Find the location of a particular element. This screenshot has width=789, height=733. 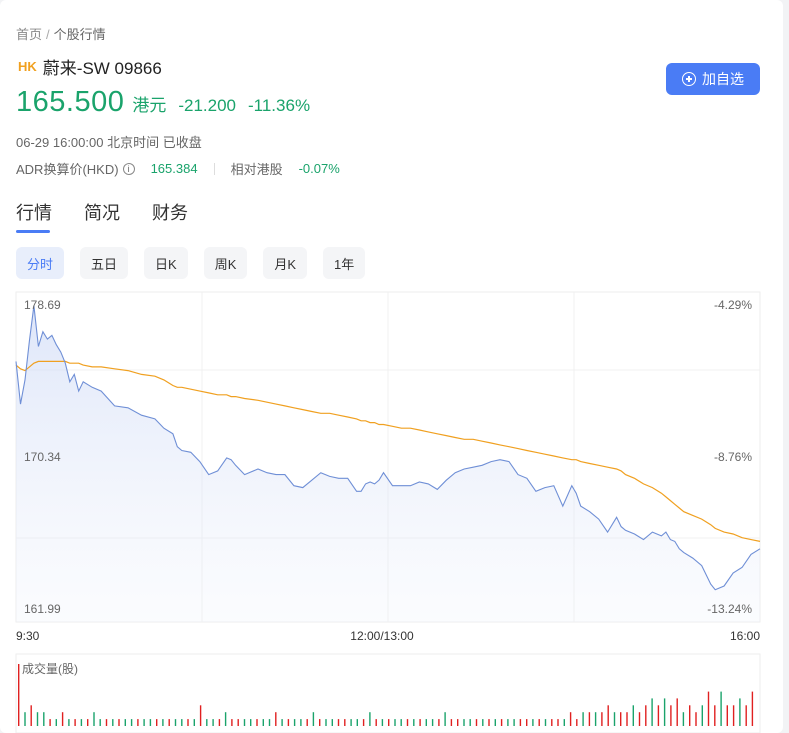

x-tick: 12:00/13:00 is located at coordinates (382, 636).